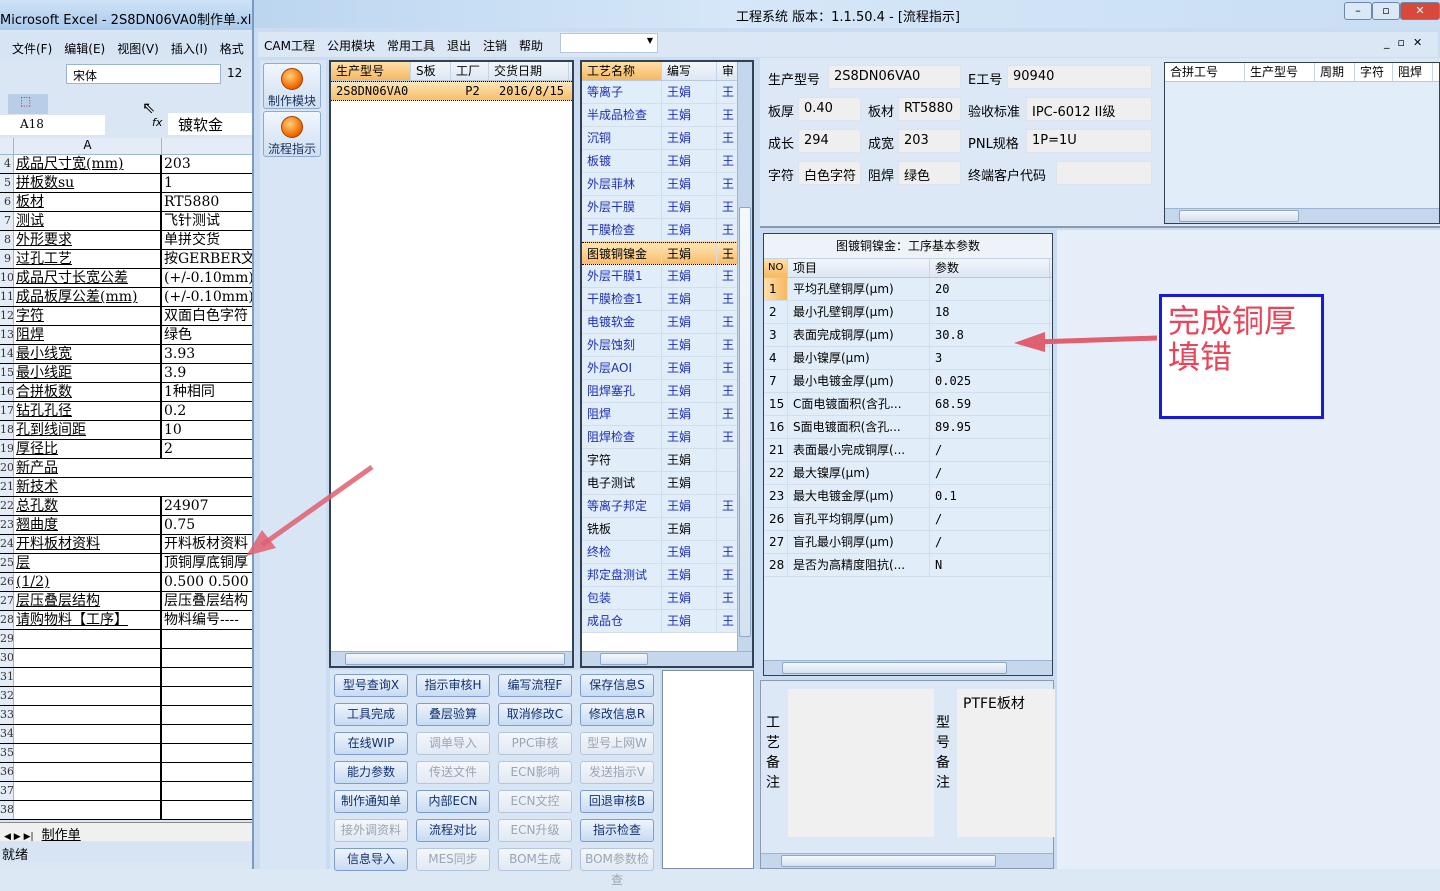 This screenshot has width=1440, height=891. I want to click on cell-a: 外形要求, so click(88, 240).